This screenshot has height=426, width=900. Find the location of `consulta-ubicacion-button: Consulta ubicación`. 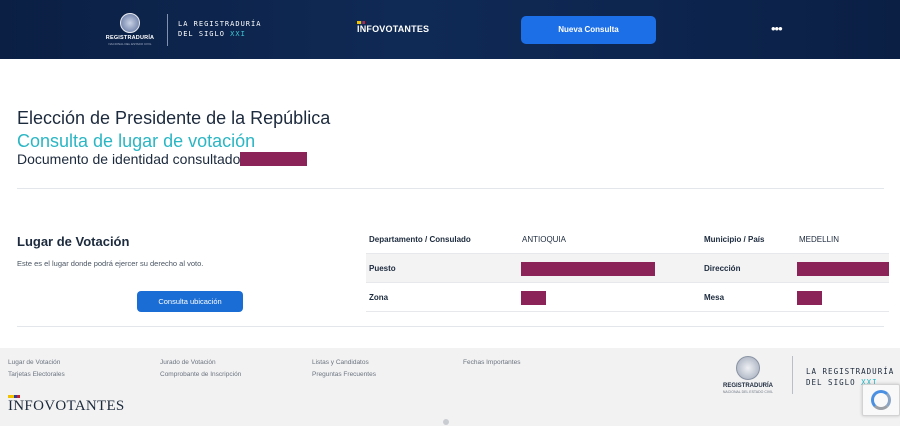

consulta-ubicacion-button: Consulta ubicación is located at coordinates (190, 301).